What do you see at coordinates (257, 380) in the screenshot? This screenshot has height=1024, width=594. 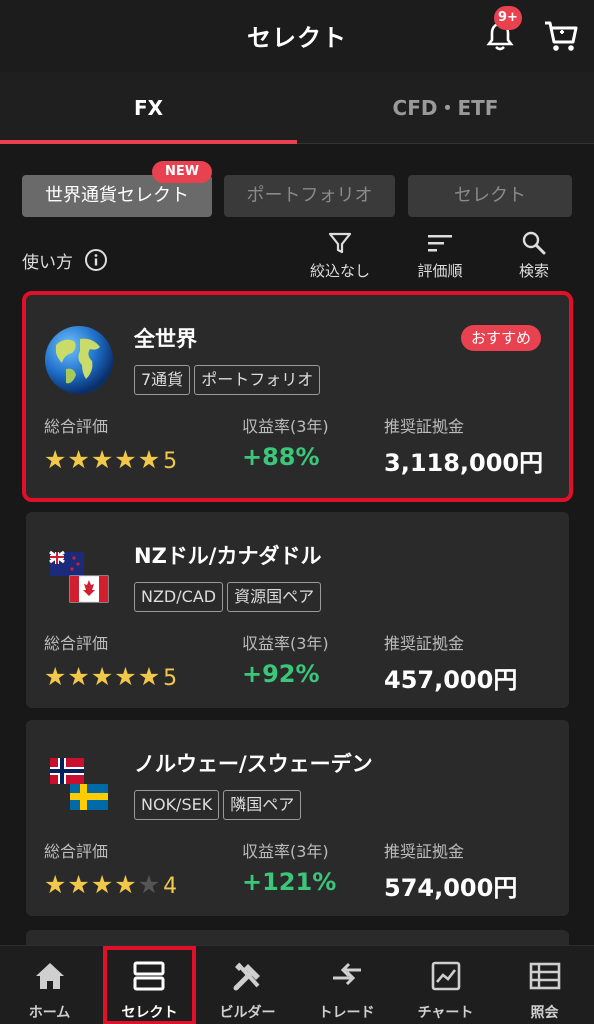 I see `tag: ポートフォリオ` at bounding box center [257, 380].